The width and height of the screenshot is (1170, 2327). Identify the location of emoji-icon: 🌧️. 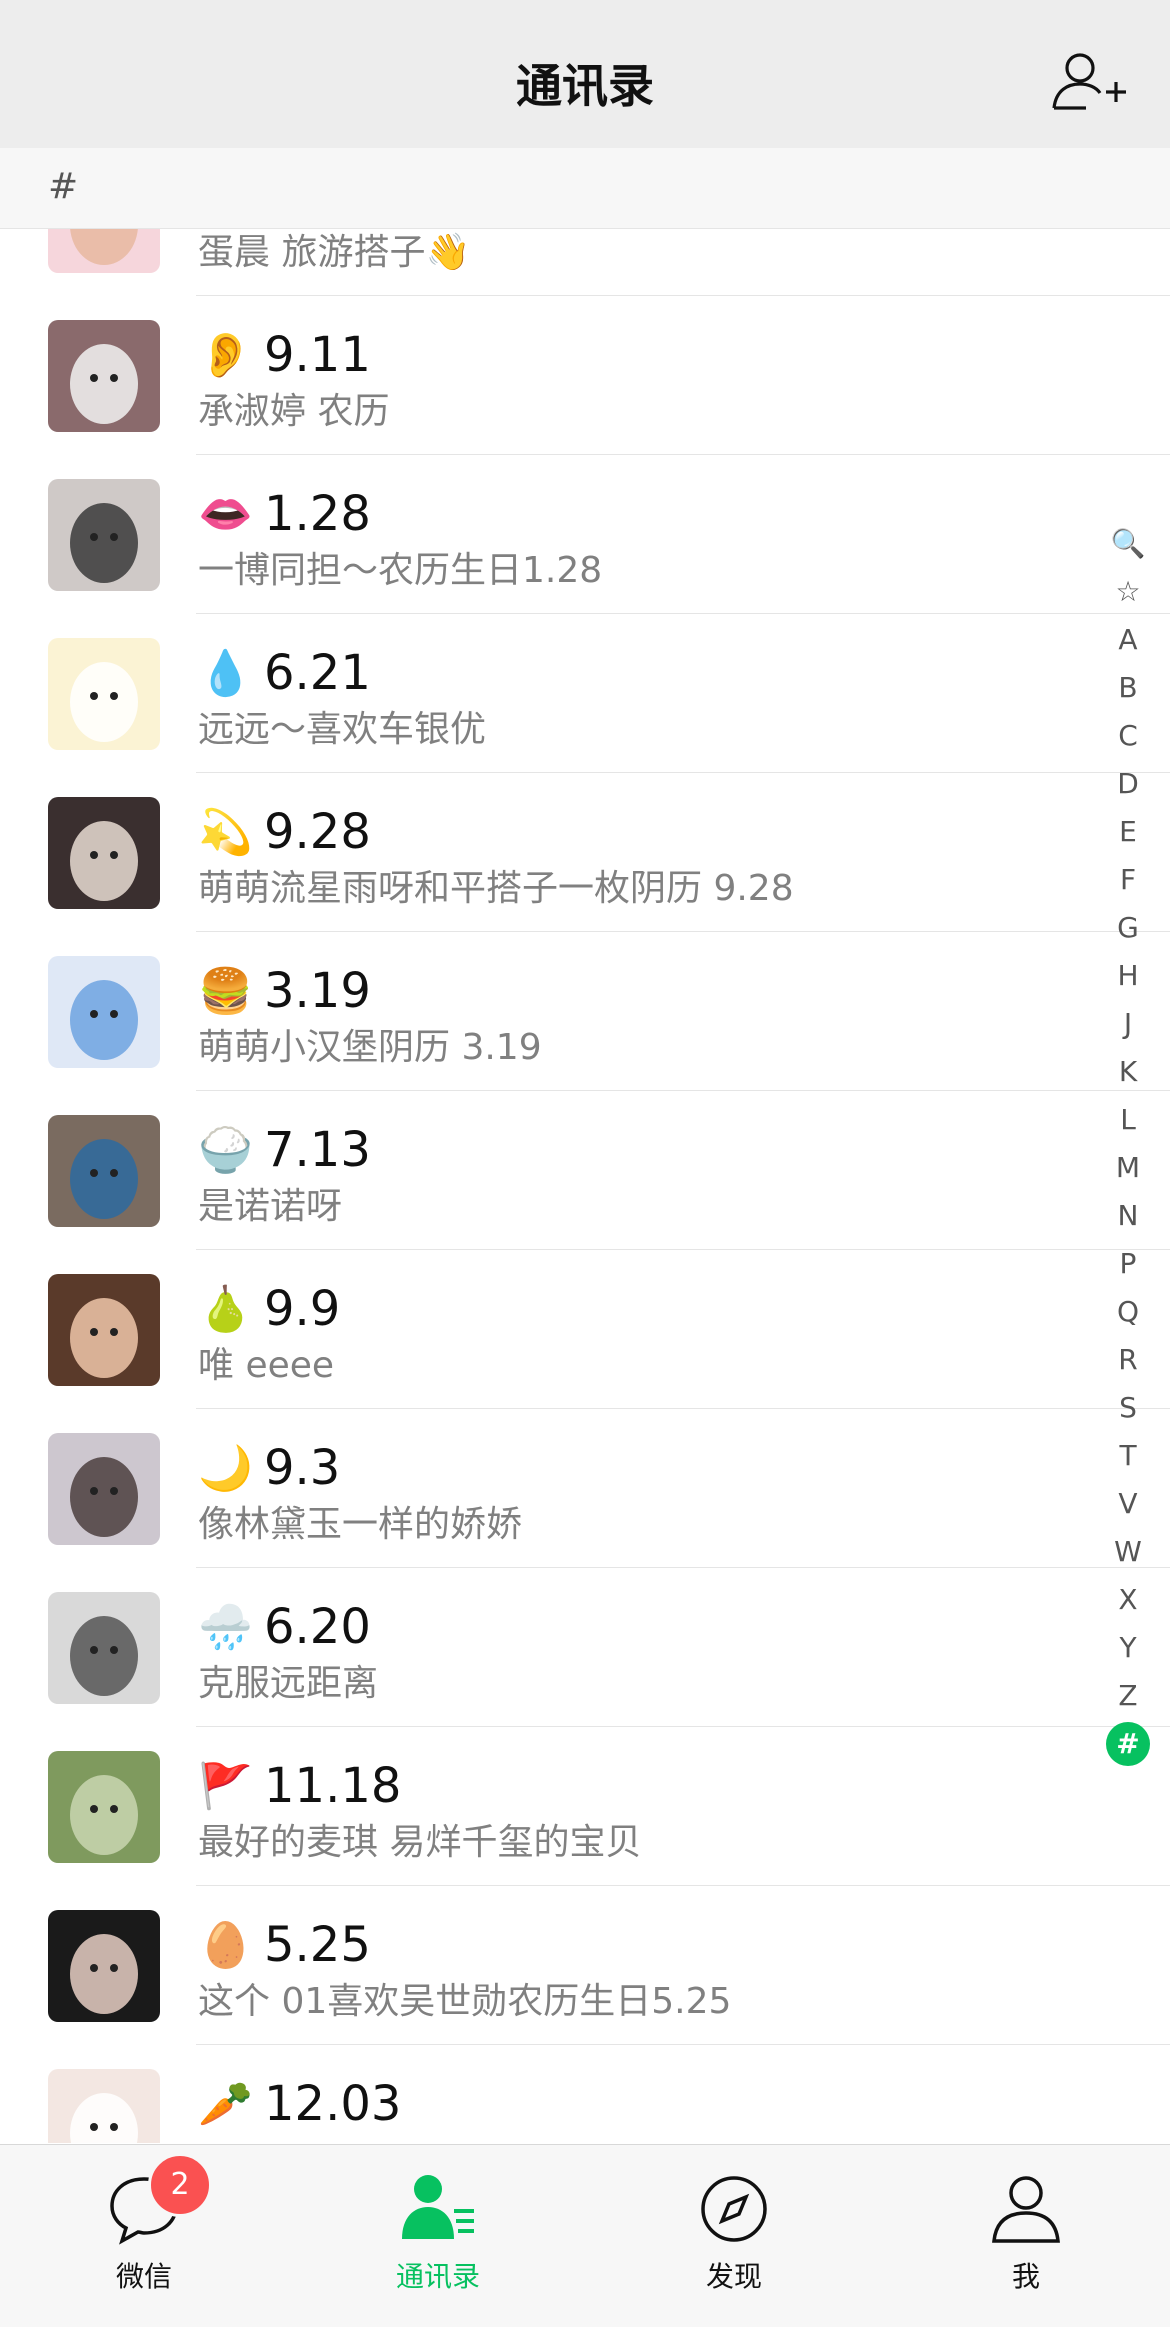
(225, 1627).